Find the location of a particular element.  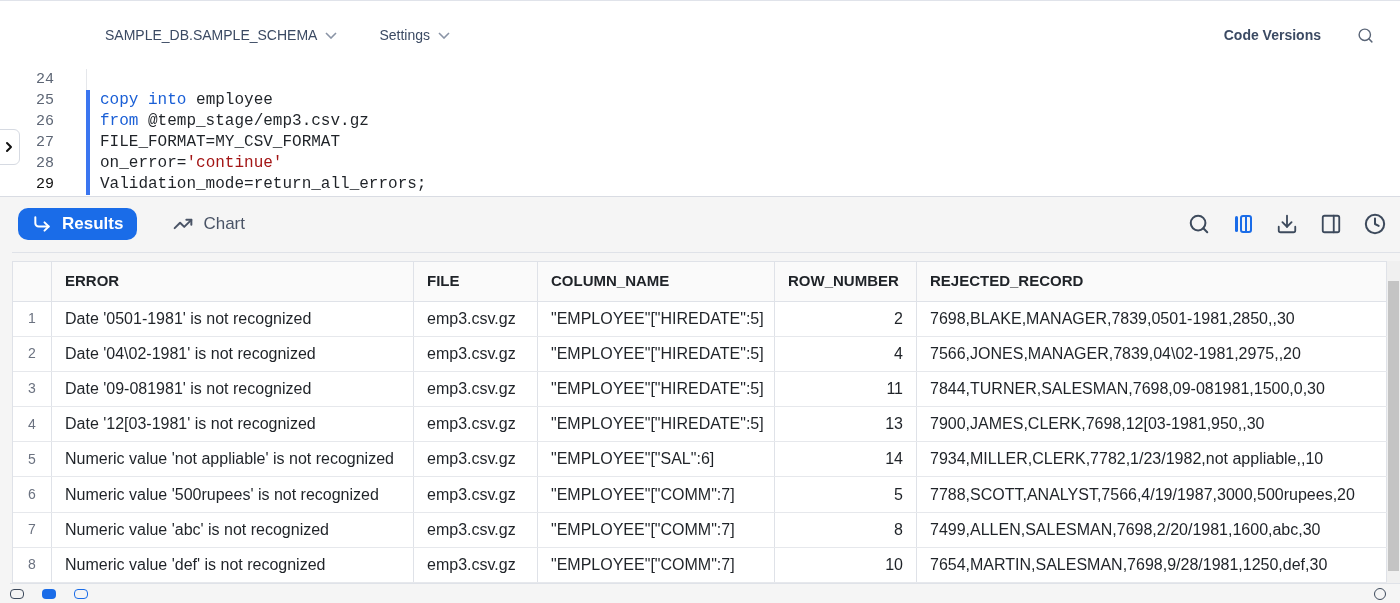

result-tab: Results is located at coordinates (78, 223).